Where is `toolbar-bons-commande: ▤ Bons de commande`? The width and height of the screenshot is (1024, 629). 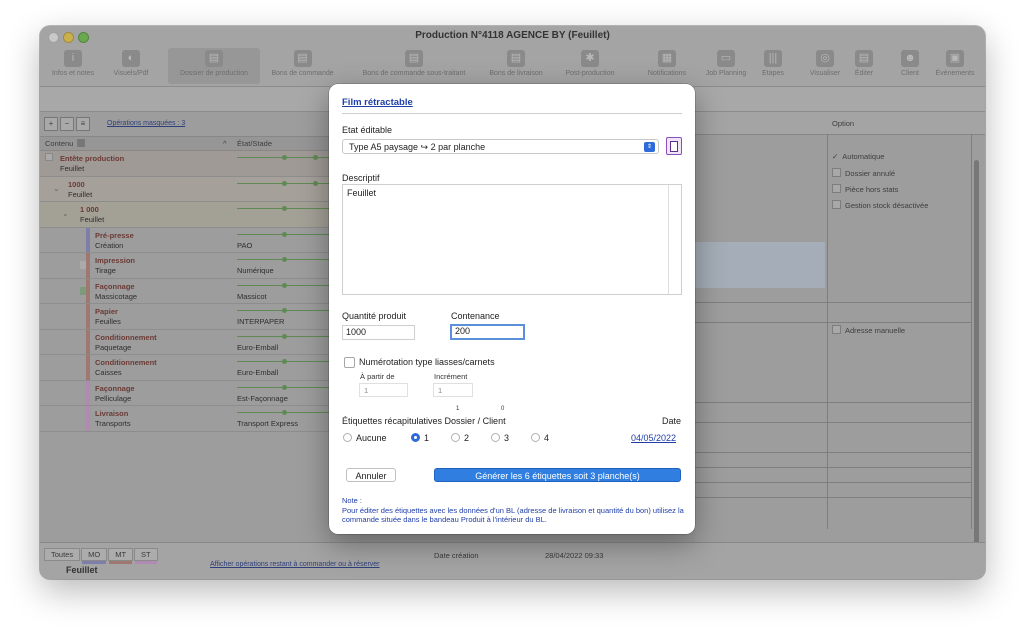 toolbar-bons-commande: ▤ Bons de commande is located at coordinates (302, 66).